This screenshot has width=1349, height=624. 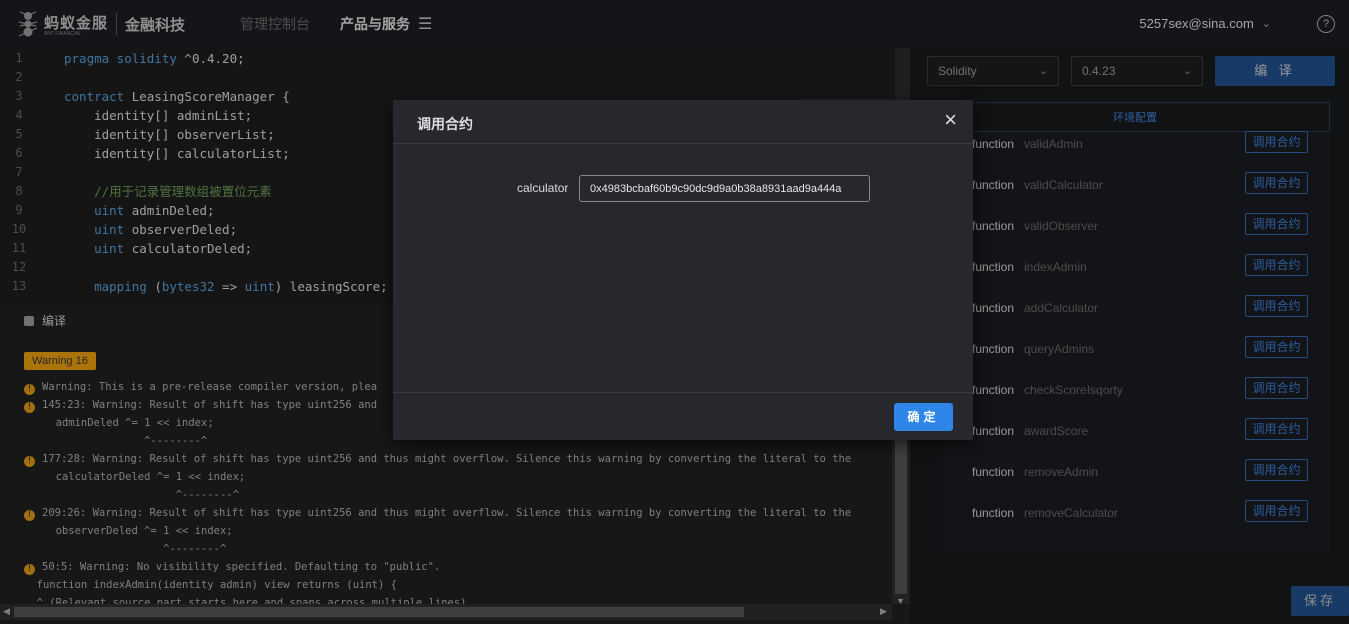 I want to click on dialog-title: 调用合约, so click(x=445, y=124).